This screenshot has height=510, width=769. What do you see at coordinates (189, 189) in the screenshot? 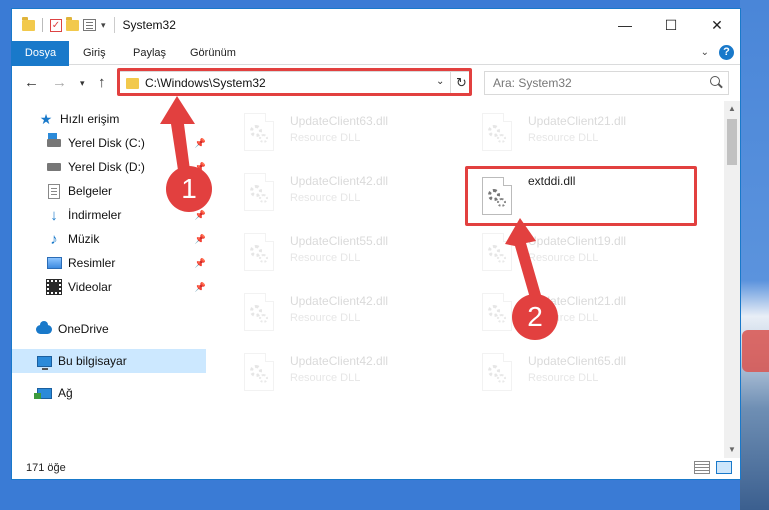
I see `callout-badge-one: 1` at bounding box center [189, 189].